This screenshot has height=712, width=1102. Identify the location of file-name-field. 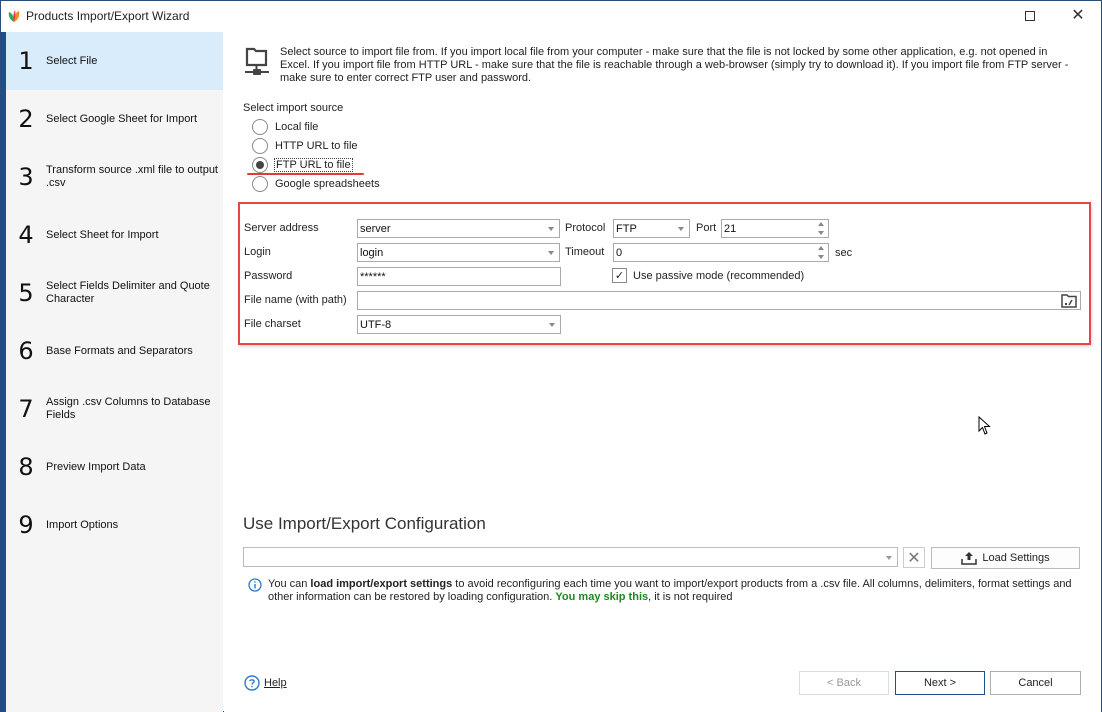
(719, 300).